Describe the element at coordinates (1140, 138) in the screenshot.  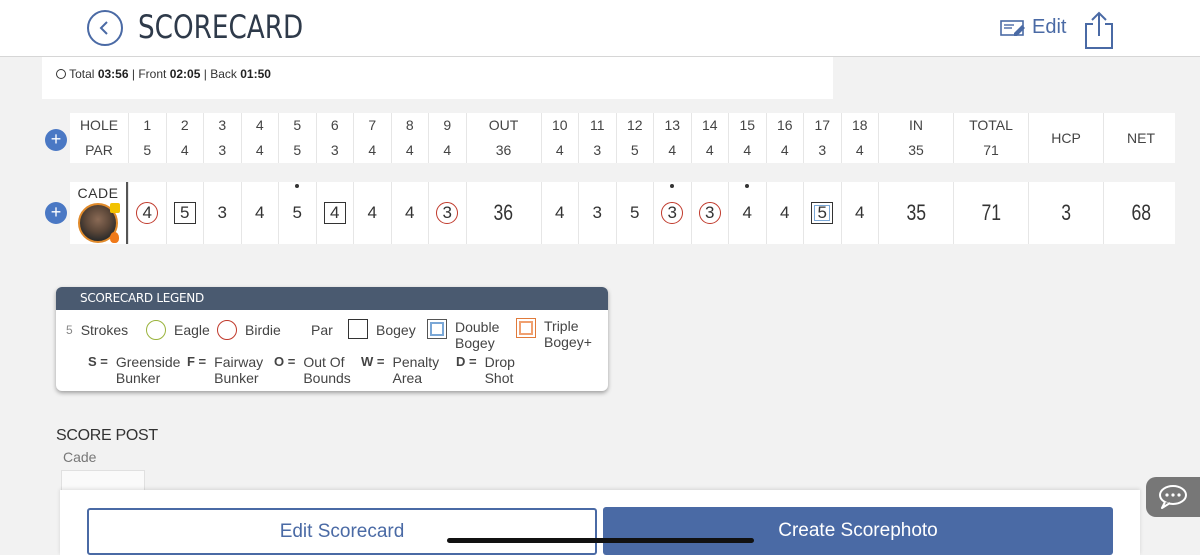
I see `net-column: NET` at that location.